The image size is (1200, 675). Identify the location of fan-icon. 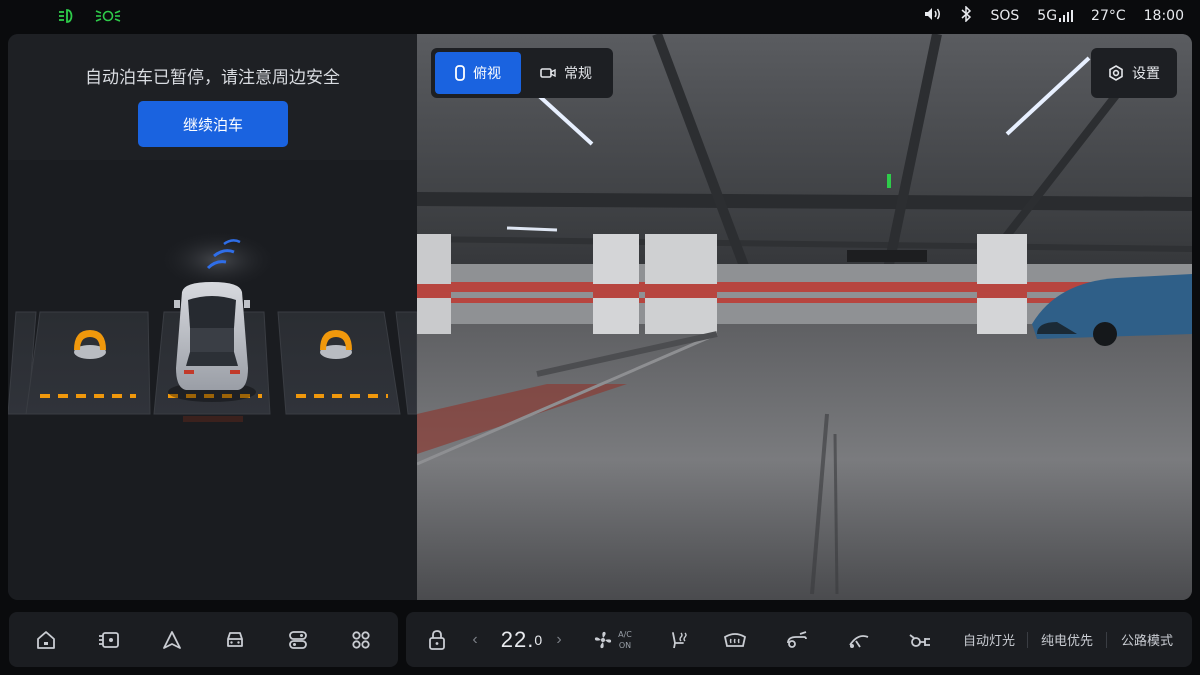
(603, 639).